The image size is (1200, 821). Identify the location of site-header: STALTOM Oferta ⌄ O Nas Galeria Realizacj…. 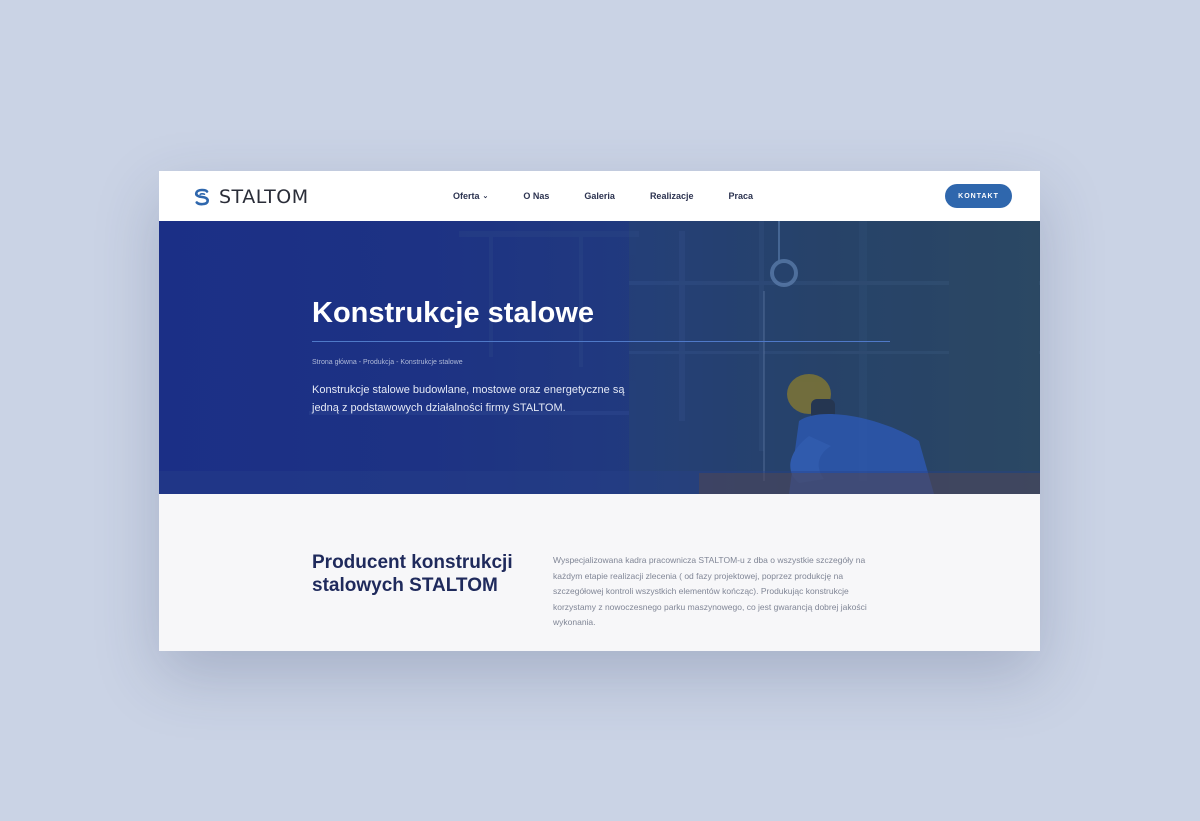
(599, 196).